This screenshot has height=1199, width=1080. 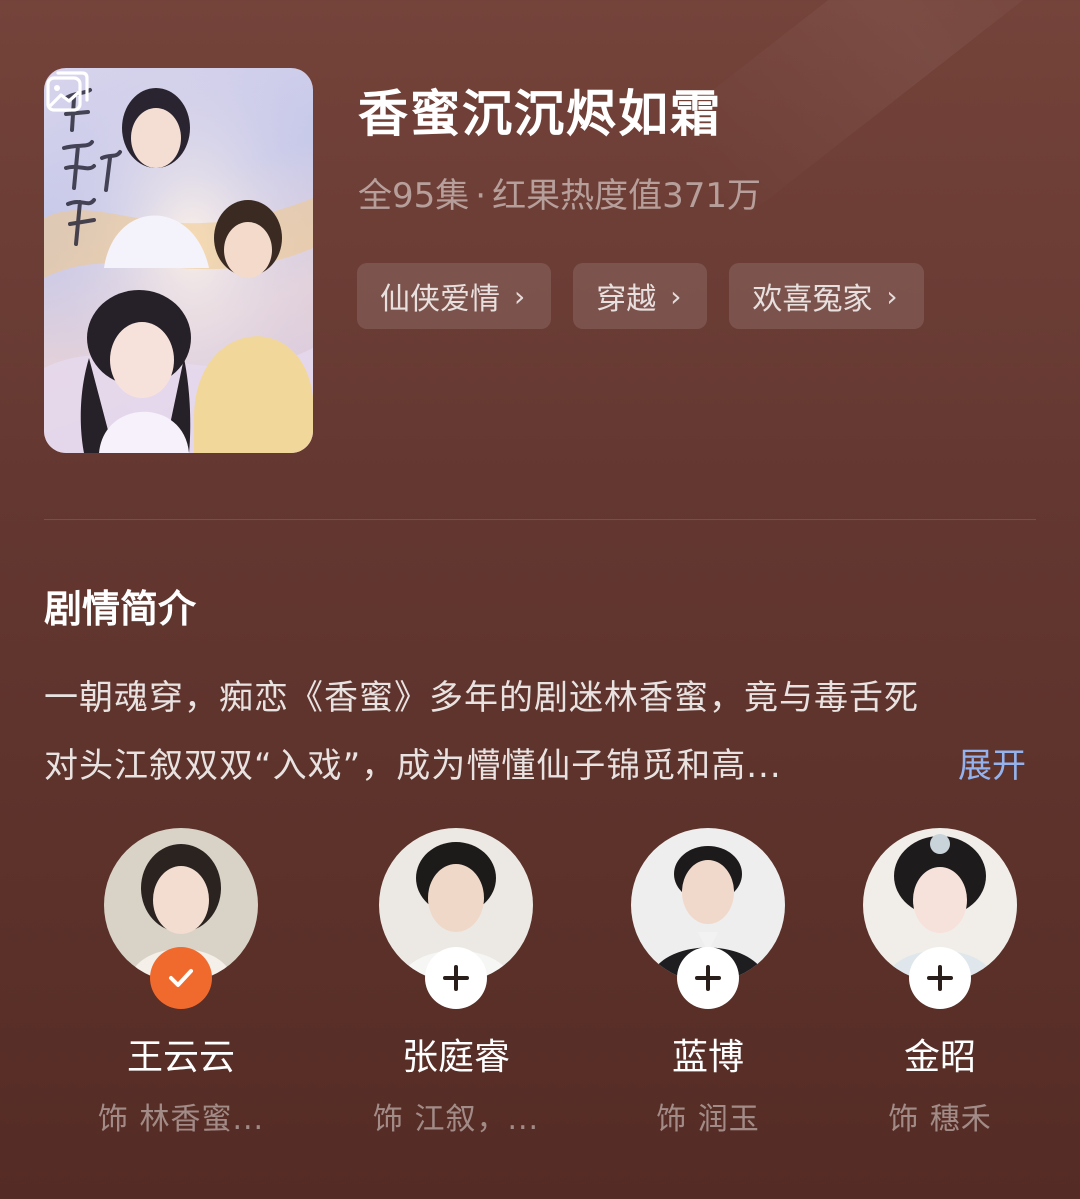 What do you see at coordinates (540, 114) in the screenshot?
I see `show-title: 香蜜沉沉烬如霜` at bounding box center [540, 114].